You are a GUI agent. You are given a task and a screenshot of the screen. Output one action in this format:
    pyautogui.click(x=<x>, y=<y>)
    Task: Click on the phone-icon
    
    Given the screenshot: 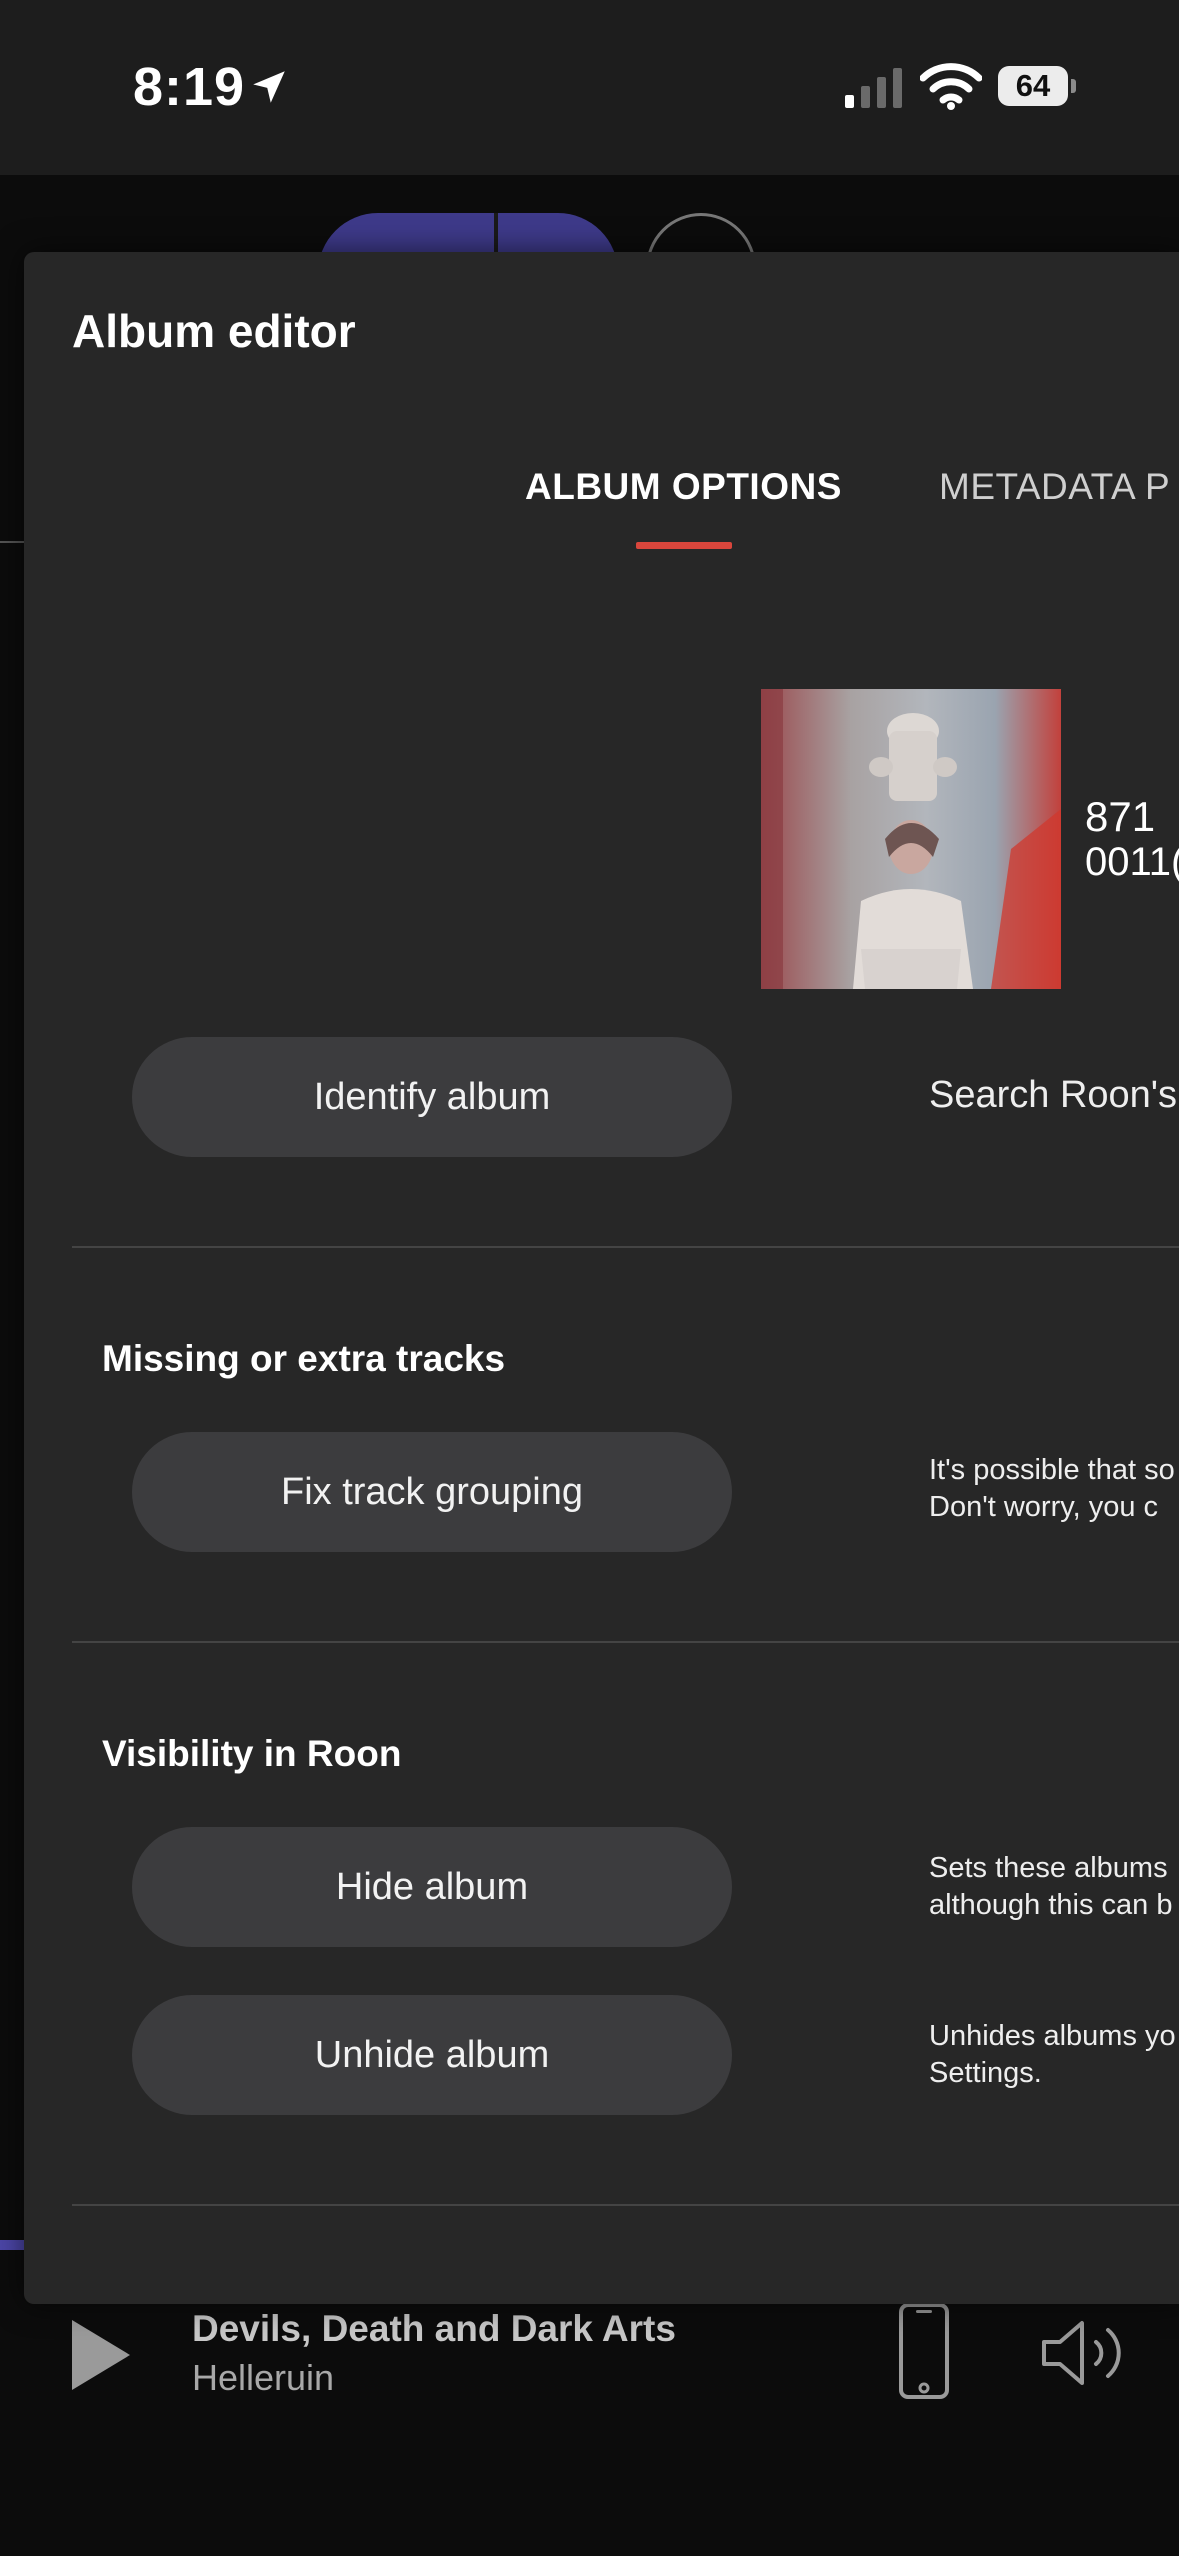 What is the action you would take?
    pyautogui.click(x=924, y=2351)
    